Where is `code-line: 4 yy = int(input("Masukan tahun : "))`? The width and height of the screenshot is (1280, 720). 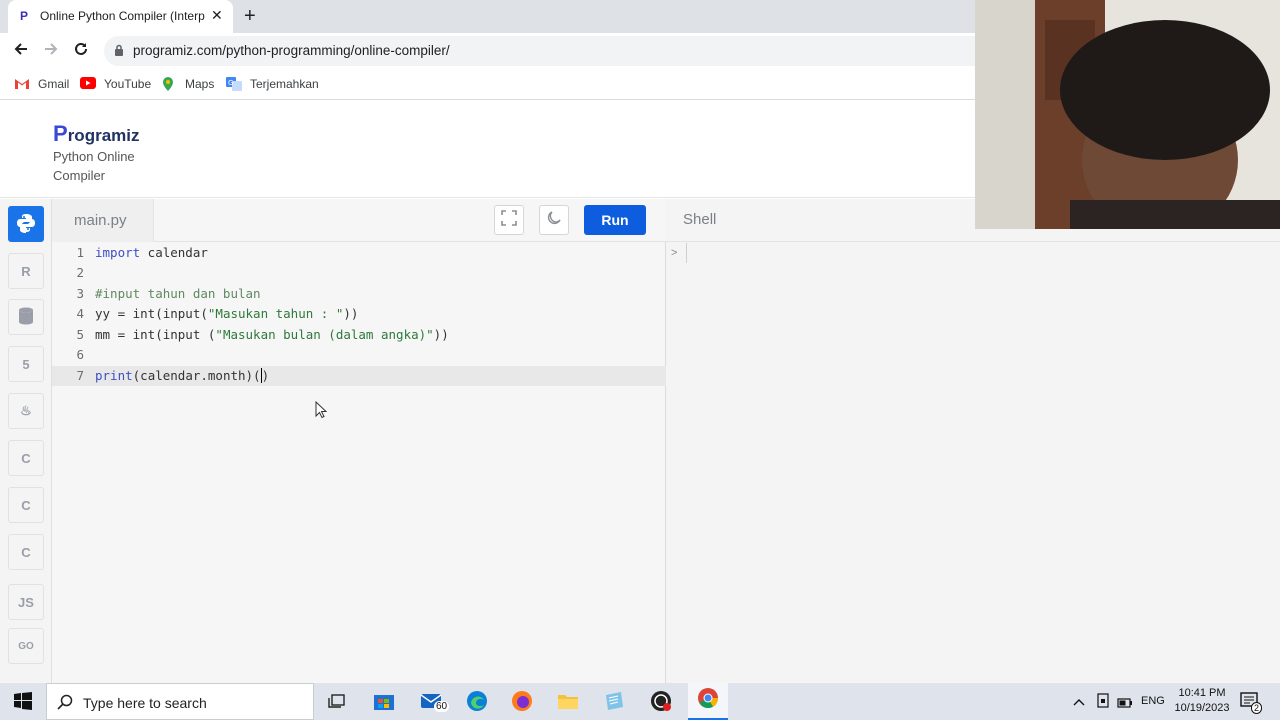 code-line: 4 yy = int(input("Masukan tahun : ")) is located at coordinates (359, 314).